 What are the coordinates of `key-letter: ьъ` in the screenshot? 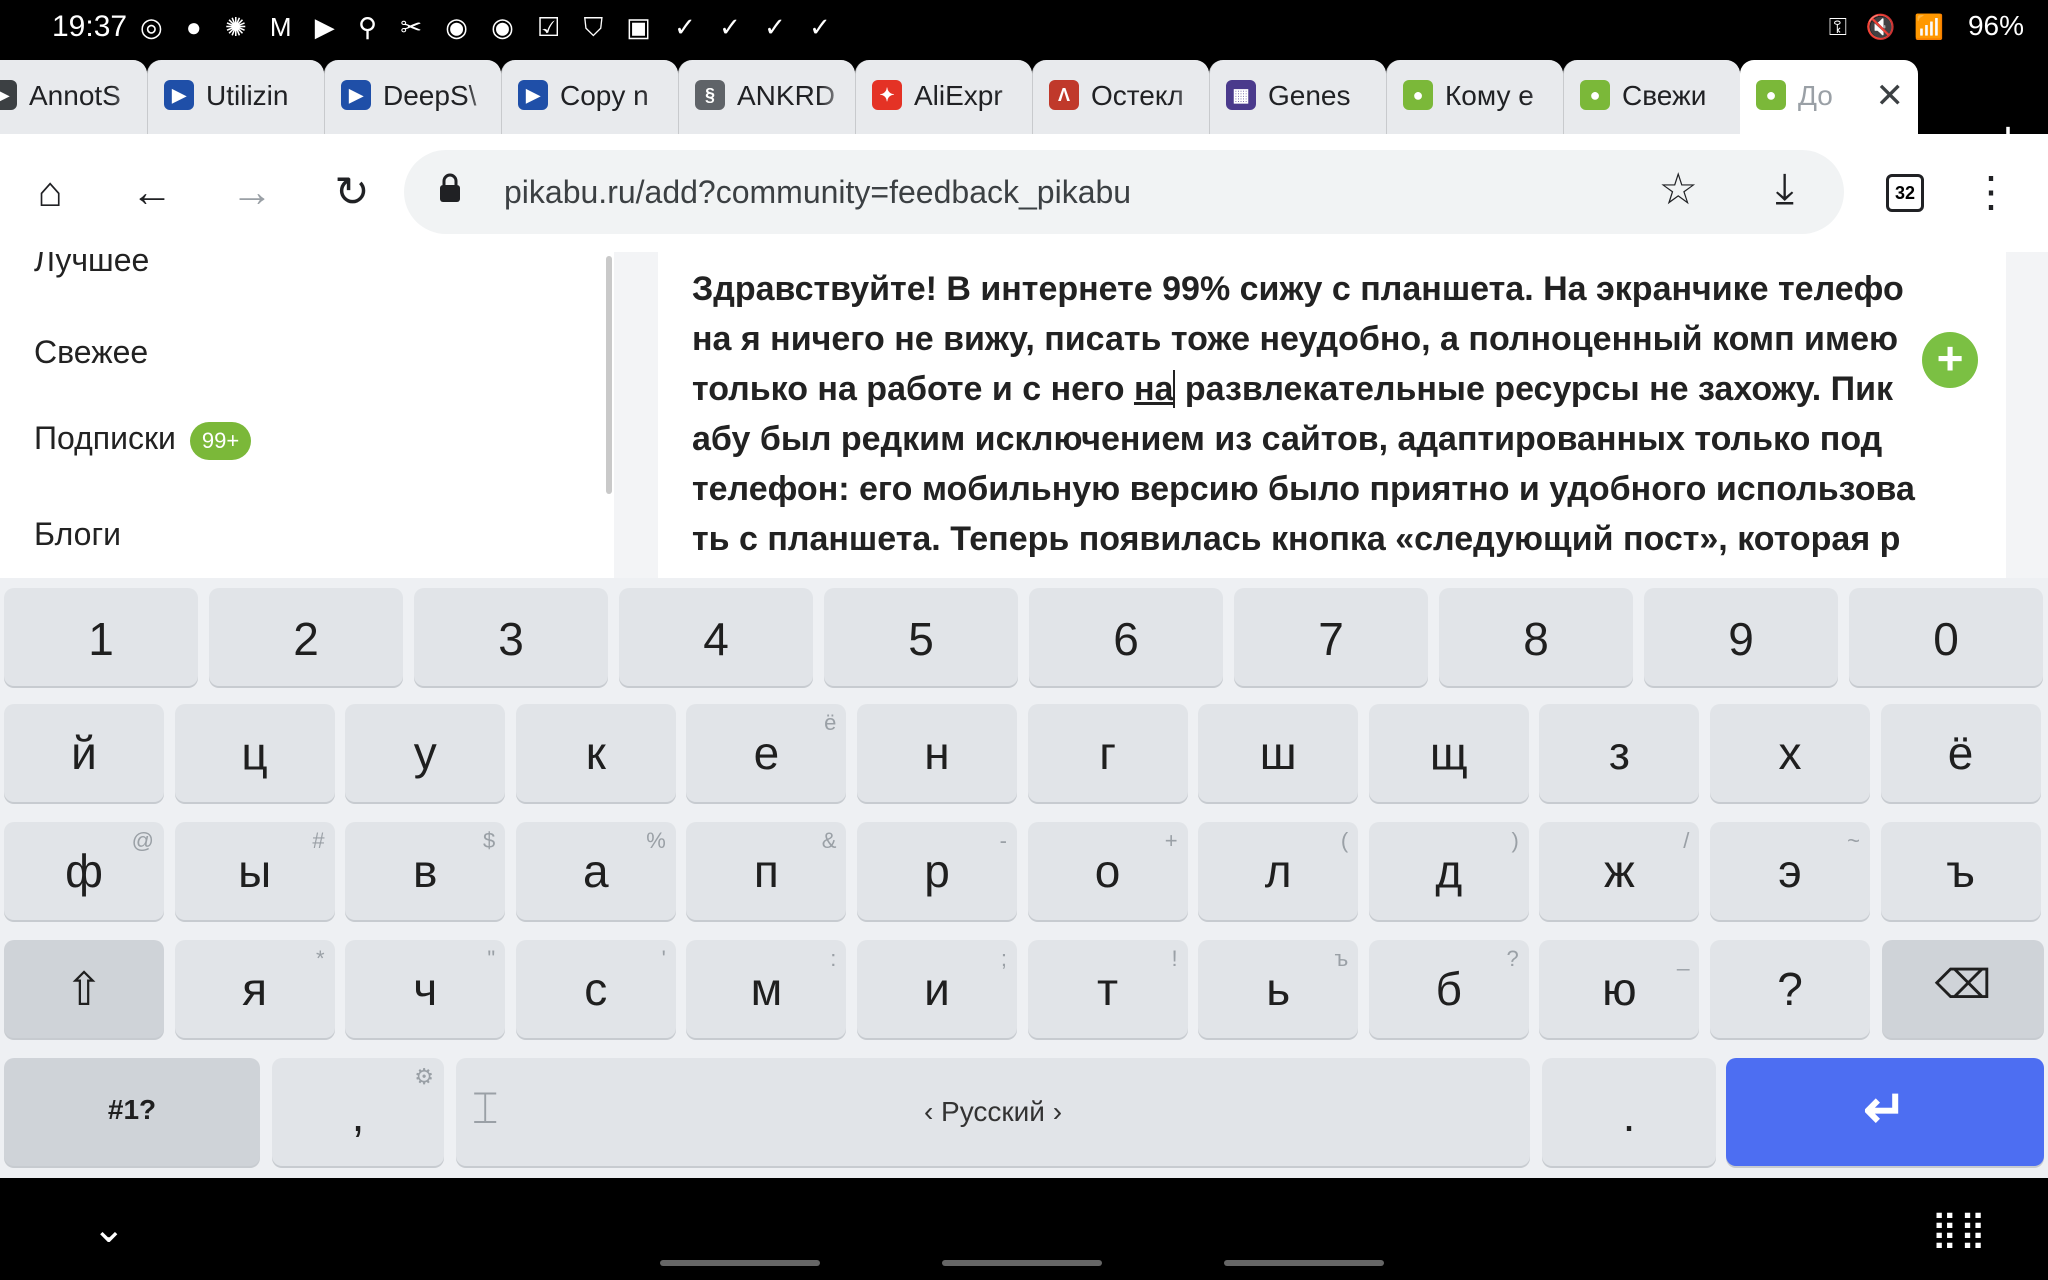 It's located at (1278, 989).